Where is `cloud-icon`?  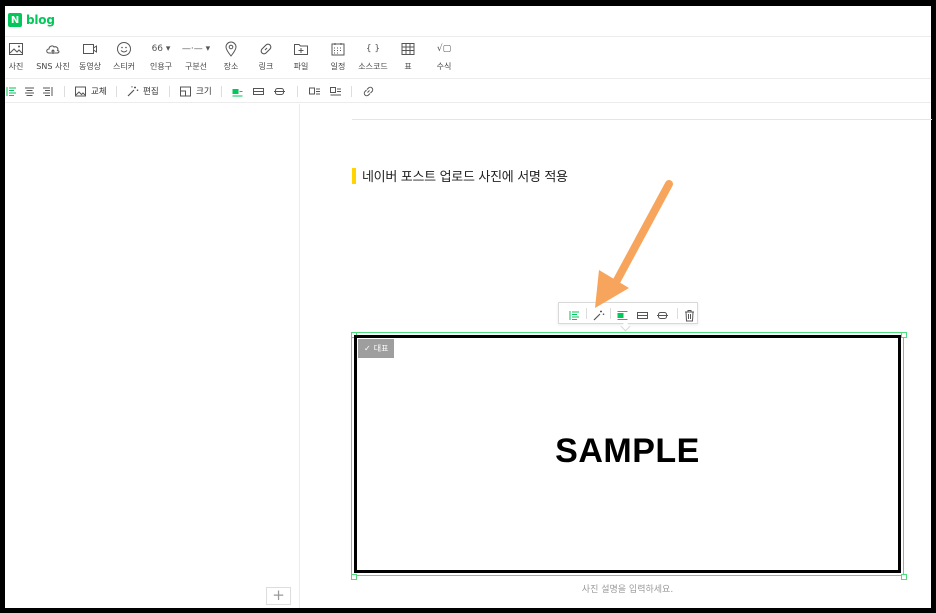
cloud-icon is located at coordinates (53, 49).